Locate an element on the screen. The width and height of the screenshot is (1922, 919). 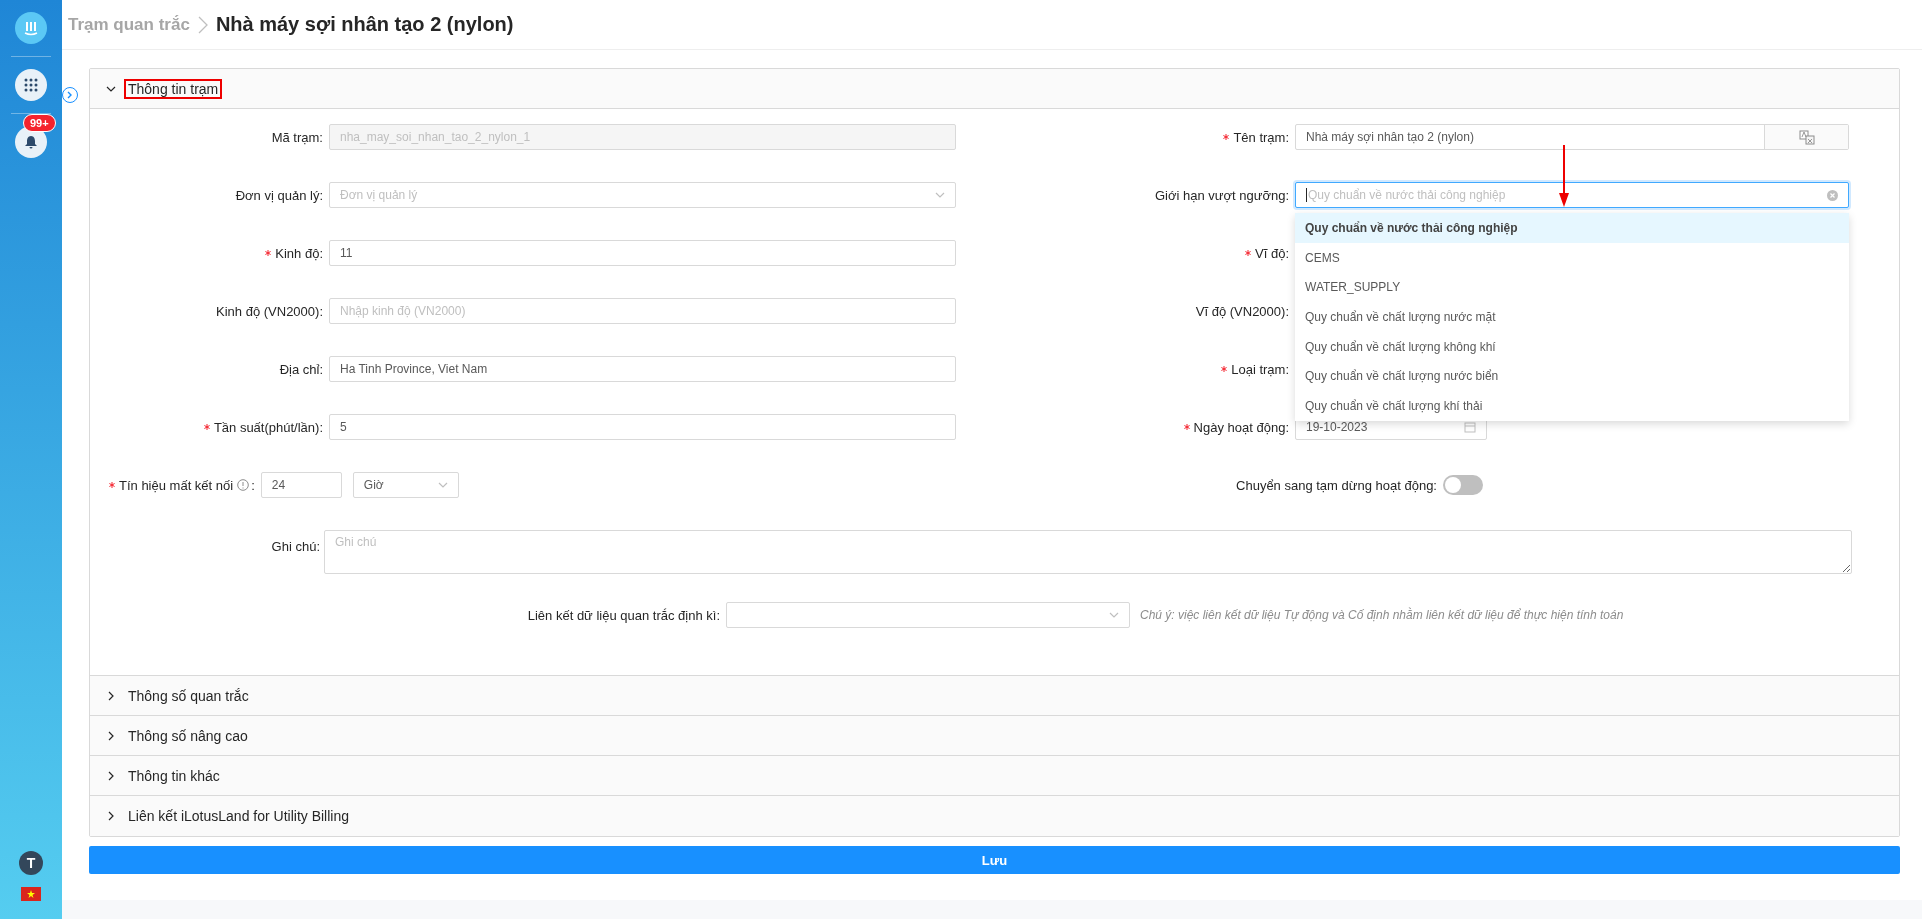
text-field: 5 is located at coordinates (642, 427).